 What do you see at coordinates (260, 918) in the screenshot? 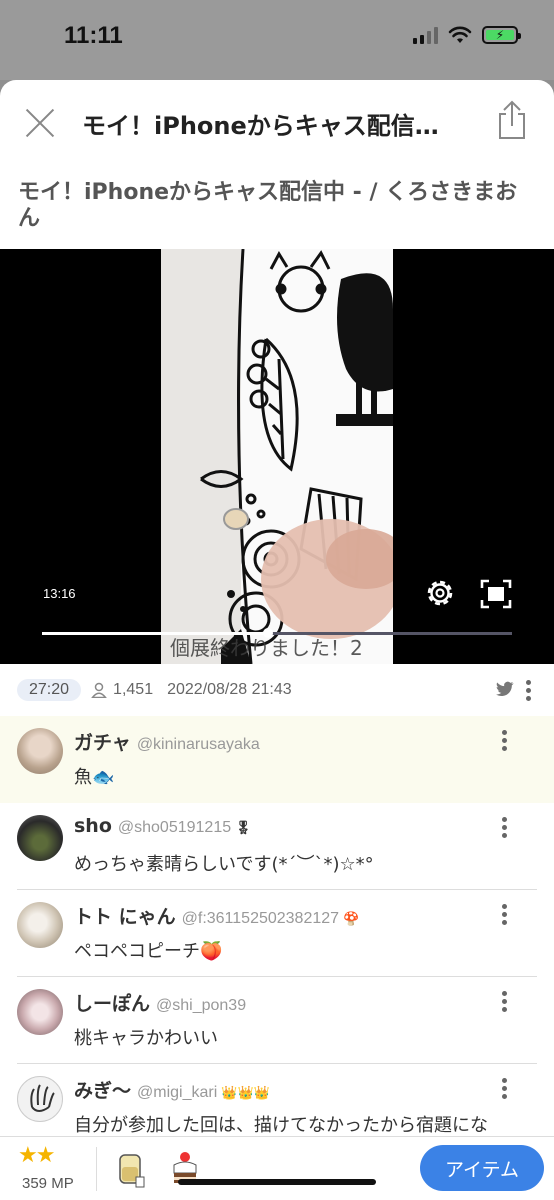
I see `comment-handle: @f:361152502382127` at bounding box center [260, 918].